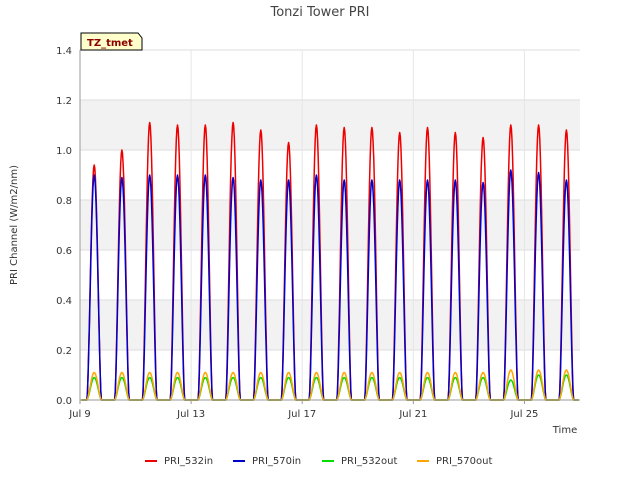  I want to click on x-tick-label: Jul 25, so click(523, 414).